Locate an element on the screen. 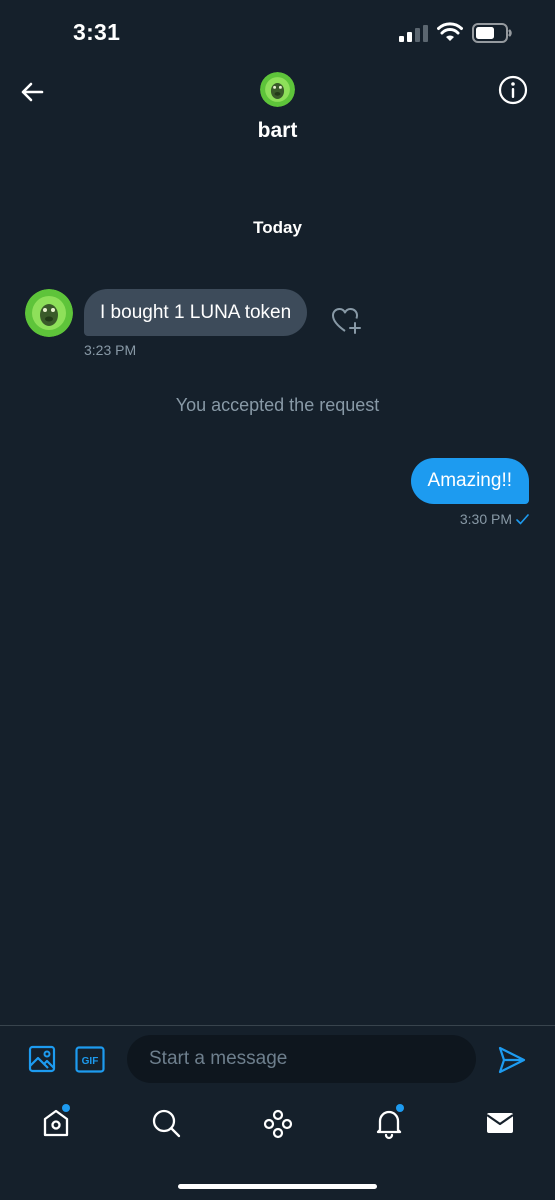 Image resolution: width=555 pixels, height=1200 pixels. spaces-icon is located at coordinates (278, 1124).